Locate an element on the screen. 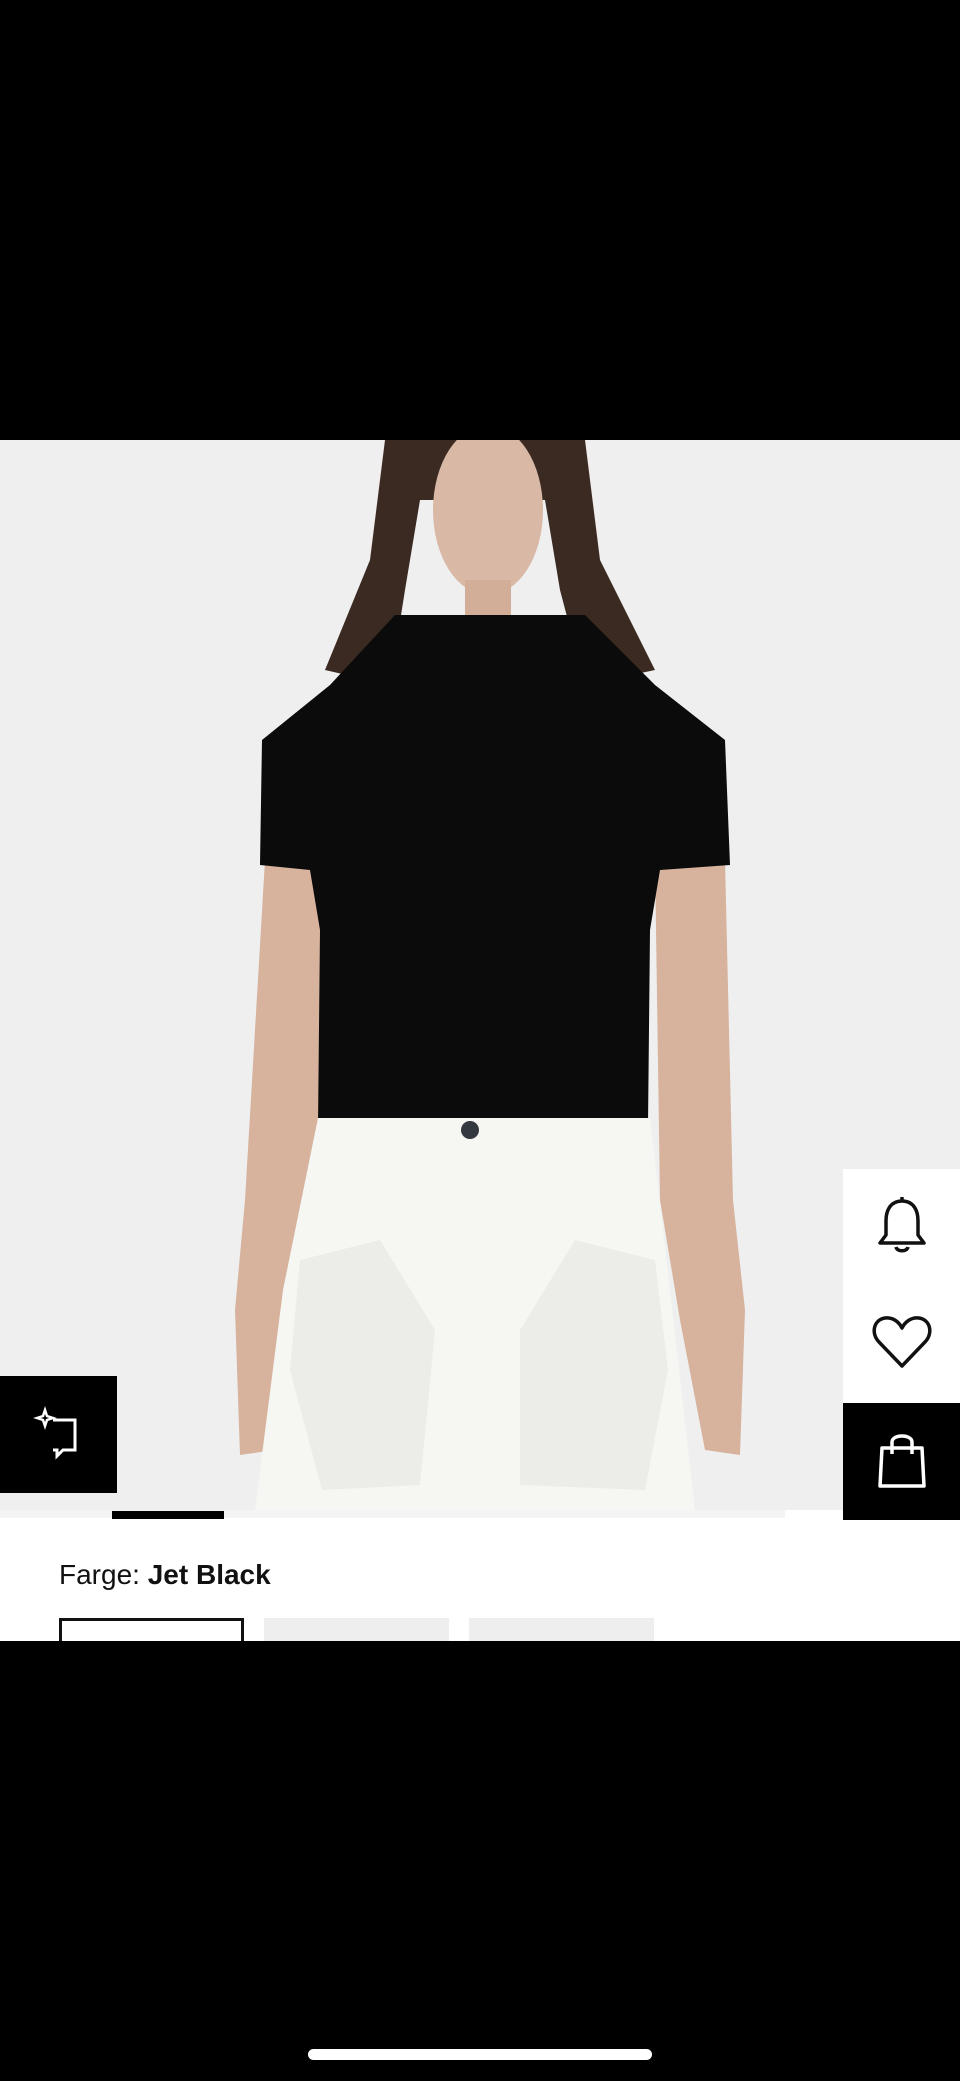 The height and width of the screenshot is (2081, 960). heart-icon is located at coordinates (902, 1344).